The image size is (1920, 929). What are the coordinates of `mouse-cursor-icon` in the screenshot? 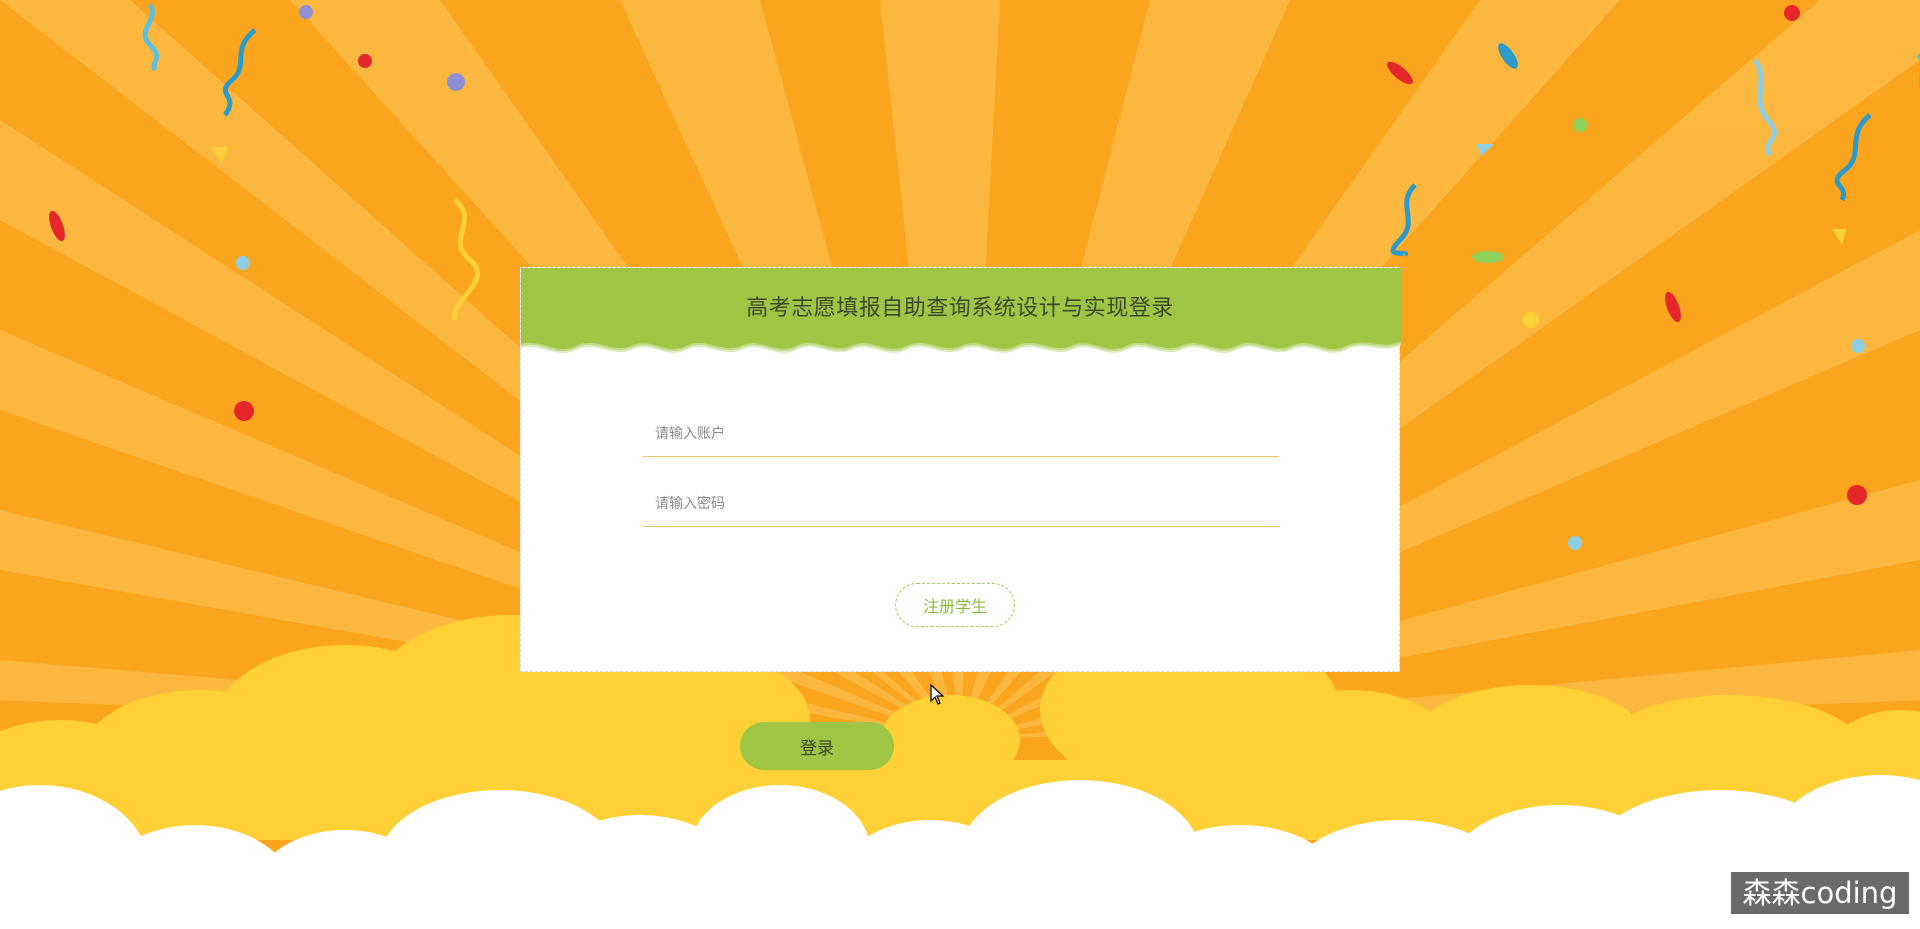 It's located at (937, 694).